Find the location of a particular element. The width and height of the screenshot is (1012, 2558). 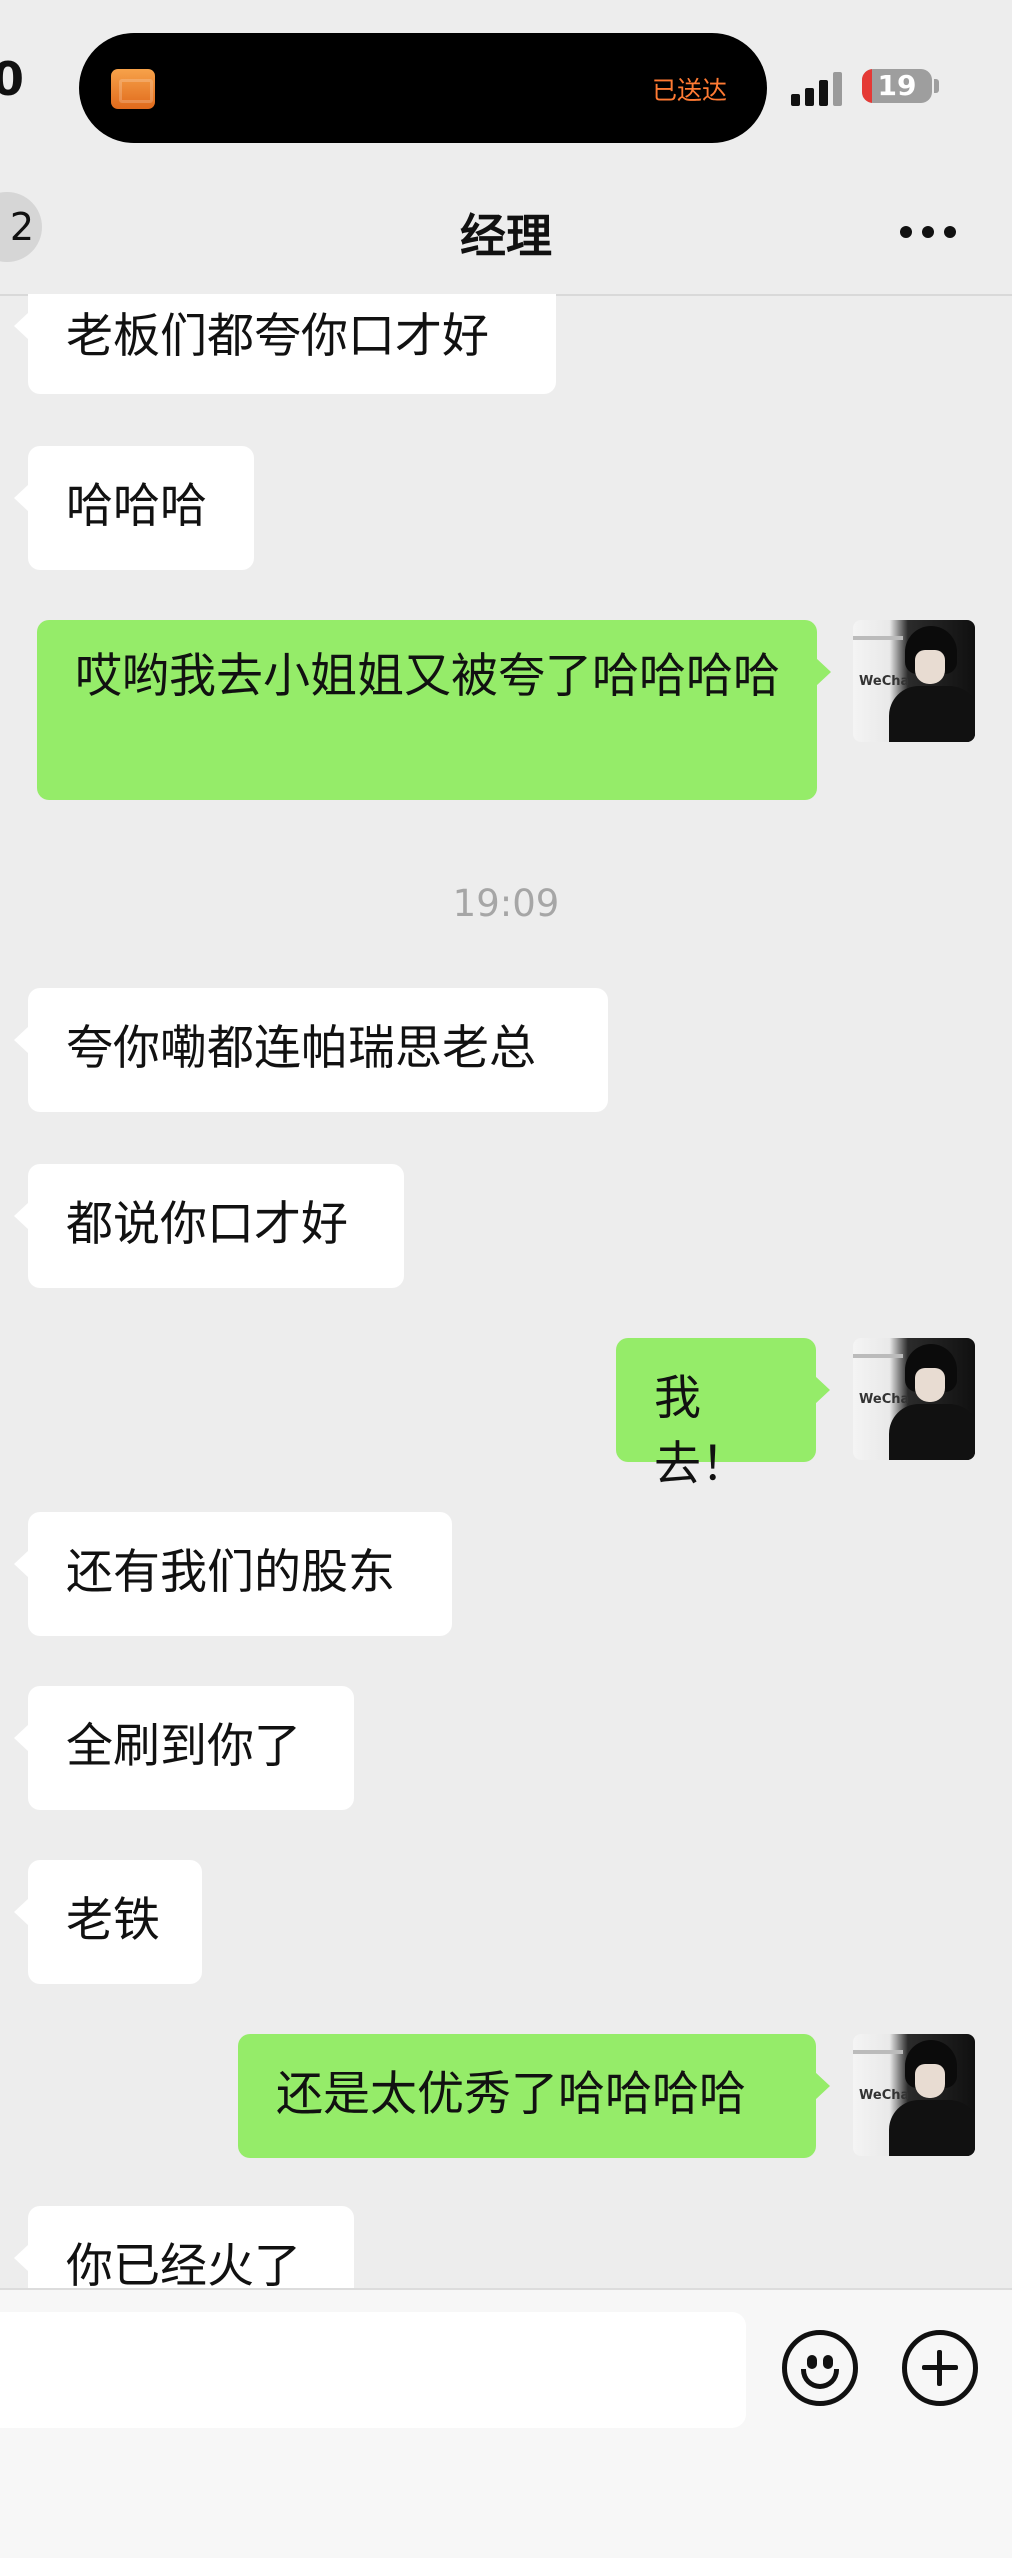

chat-title: 经理 is located at coordinates (506, 236).